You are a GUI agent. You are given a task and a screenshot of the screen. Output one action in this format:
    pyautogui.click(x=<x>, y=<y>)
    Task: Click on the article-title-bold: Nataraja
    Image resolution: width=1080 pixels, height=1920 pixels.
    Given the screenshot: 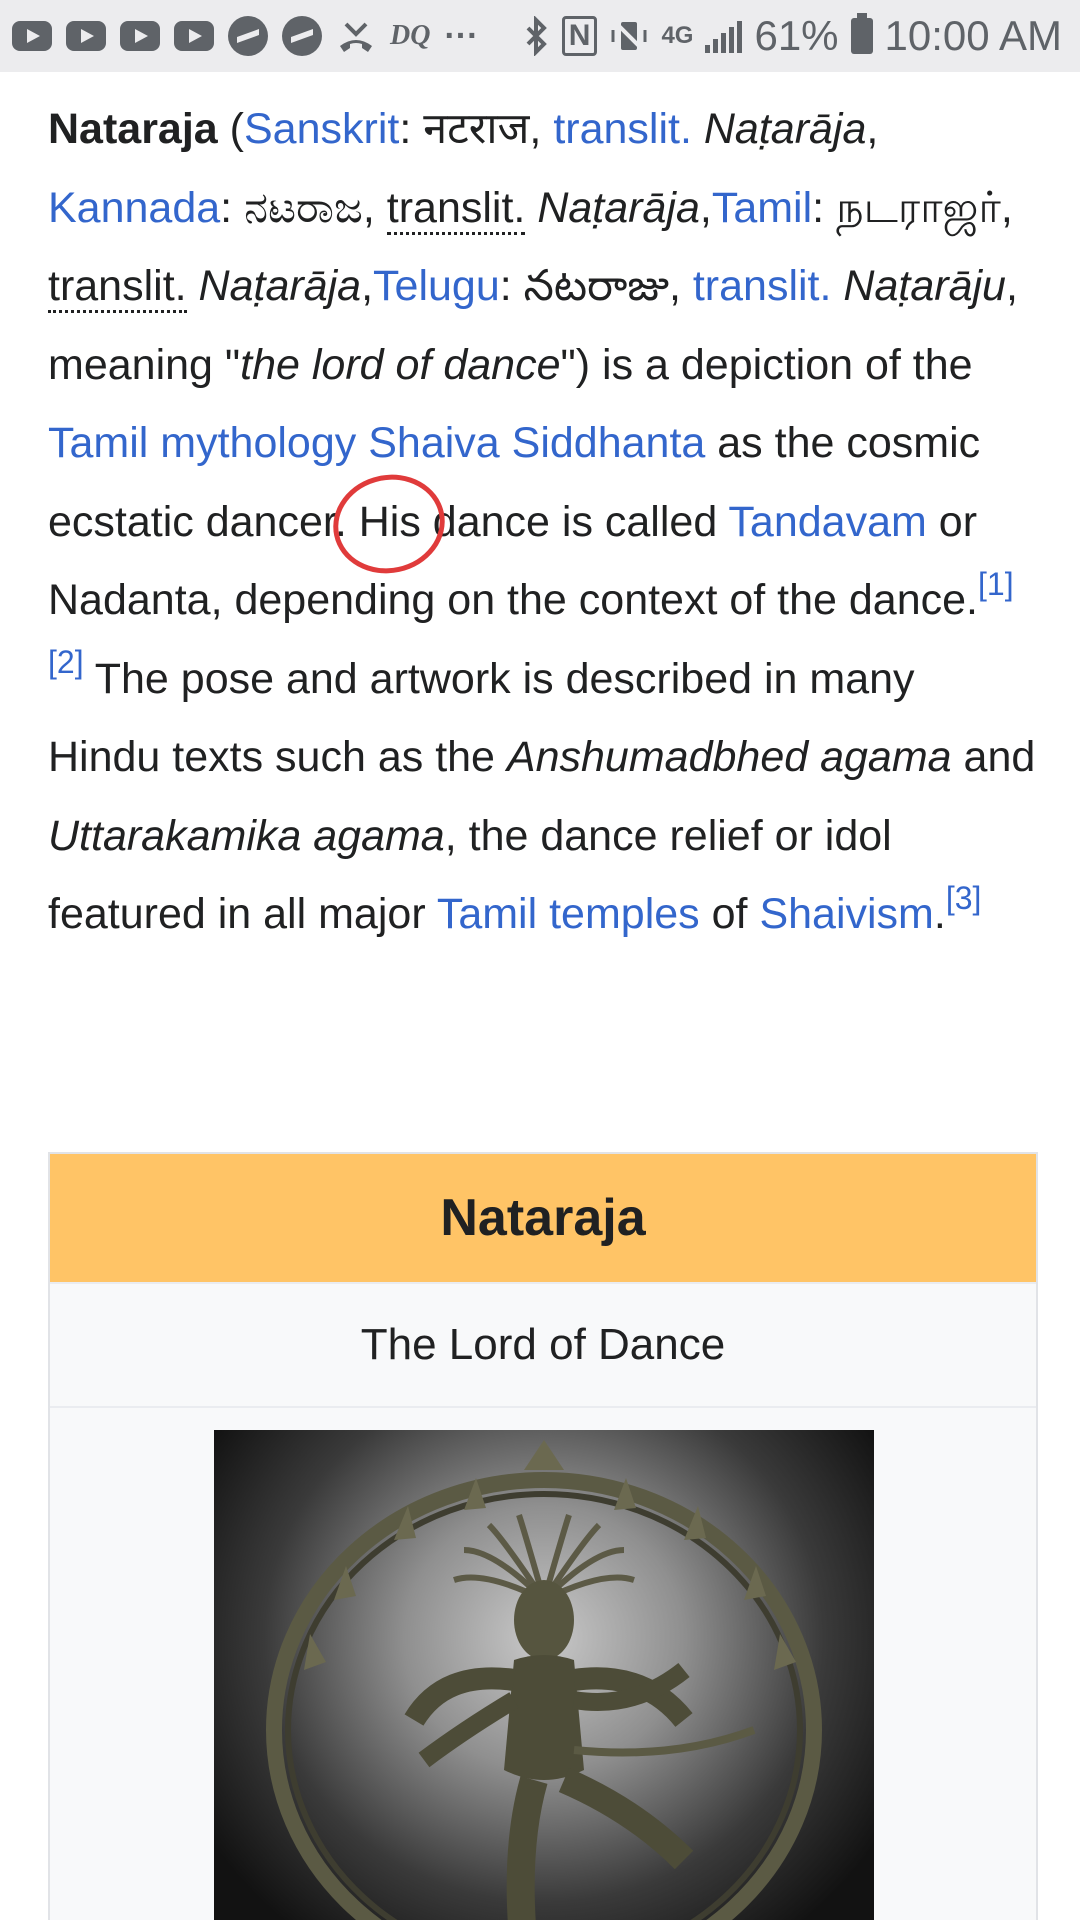 What is the action you would take?
    pyautogui.click(x=133, y=129)
    